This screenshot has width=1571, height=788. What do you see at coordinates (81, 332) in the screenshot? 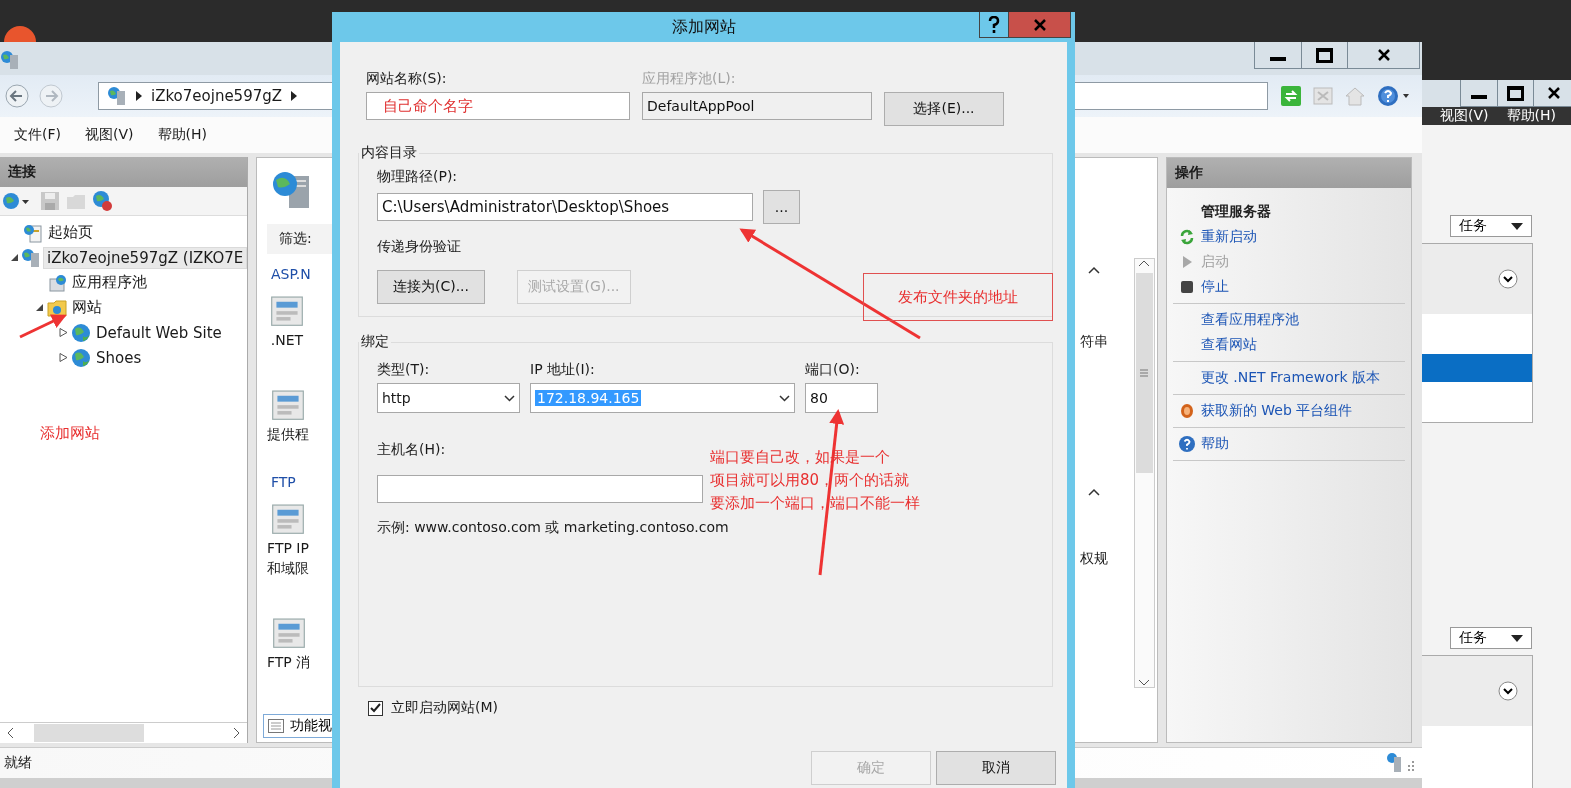
I see `globe-icon` at bounding box center [81, 332].